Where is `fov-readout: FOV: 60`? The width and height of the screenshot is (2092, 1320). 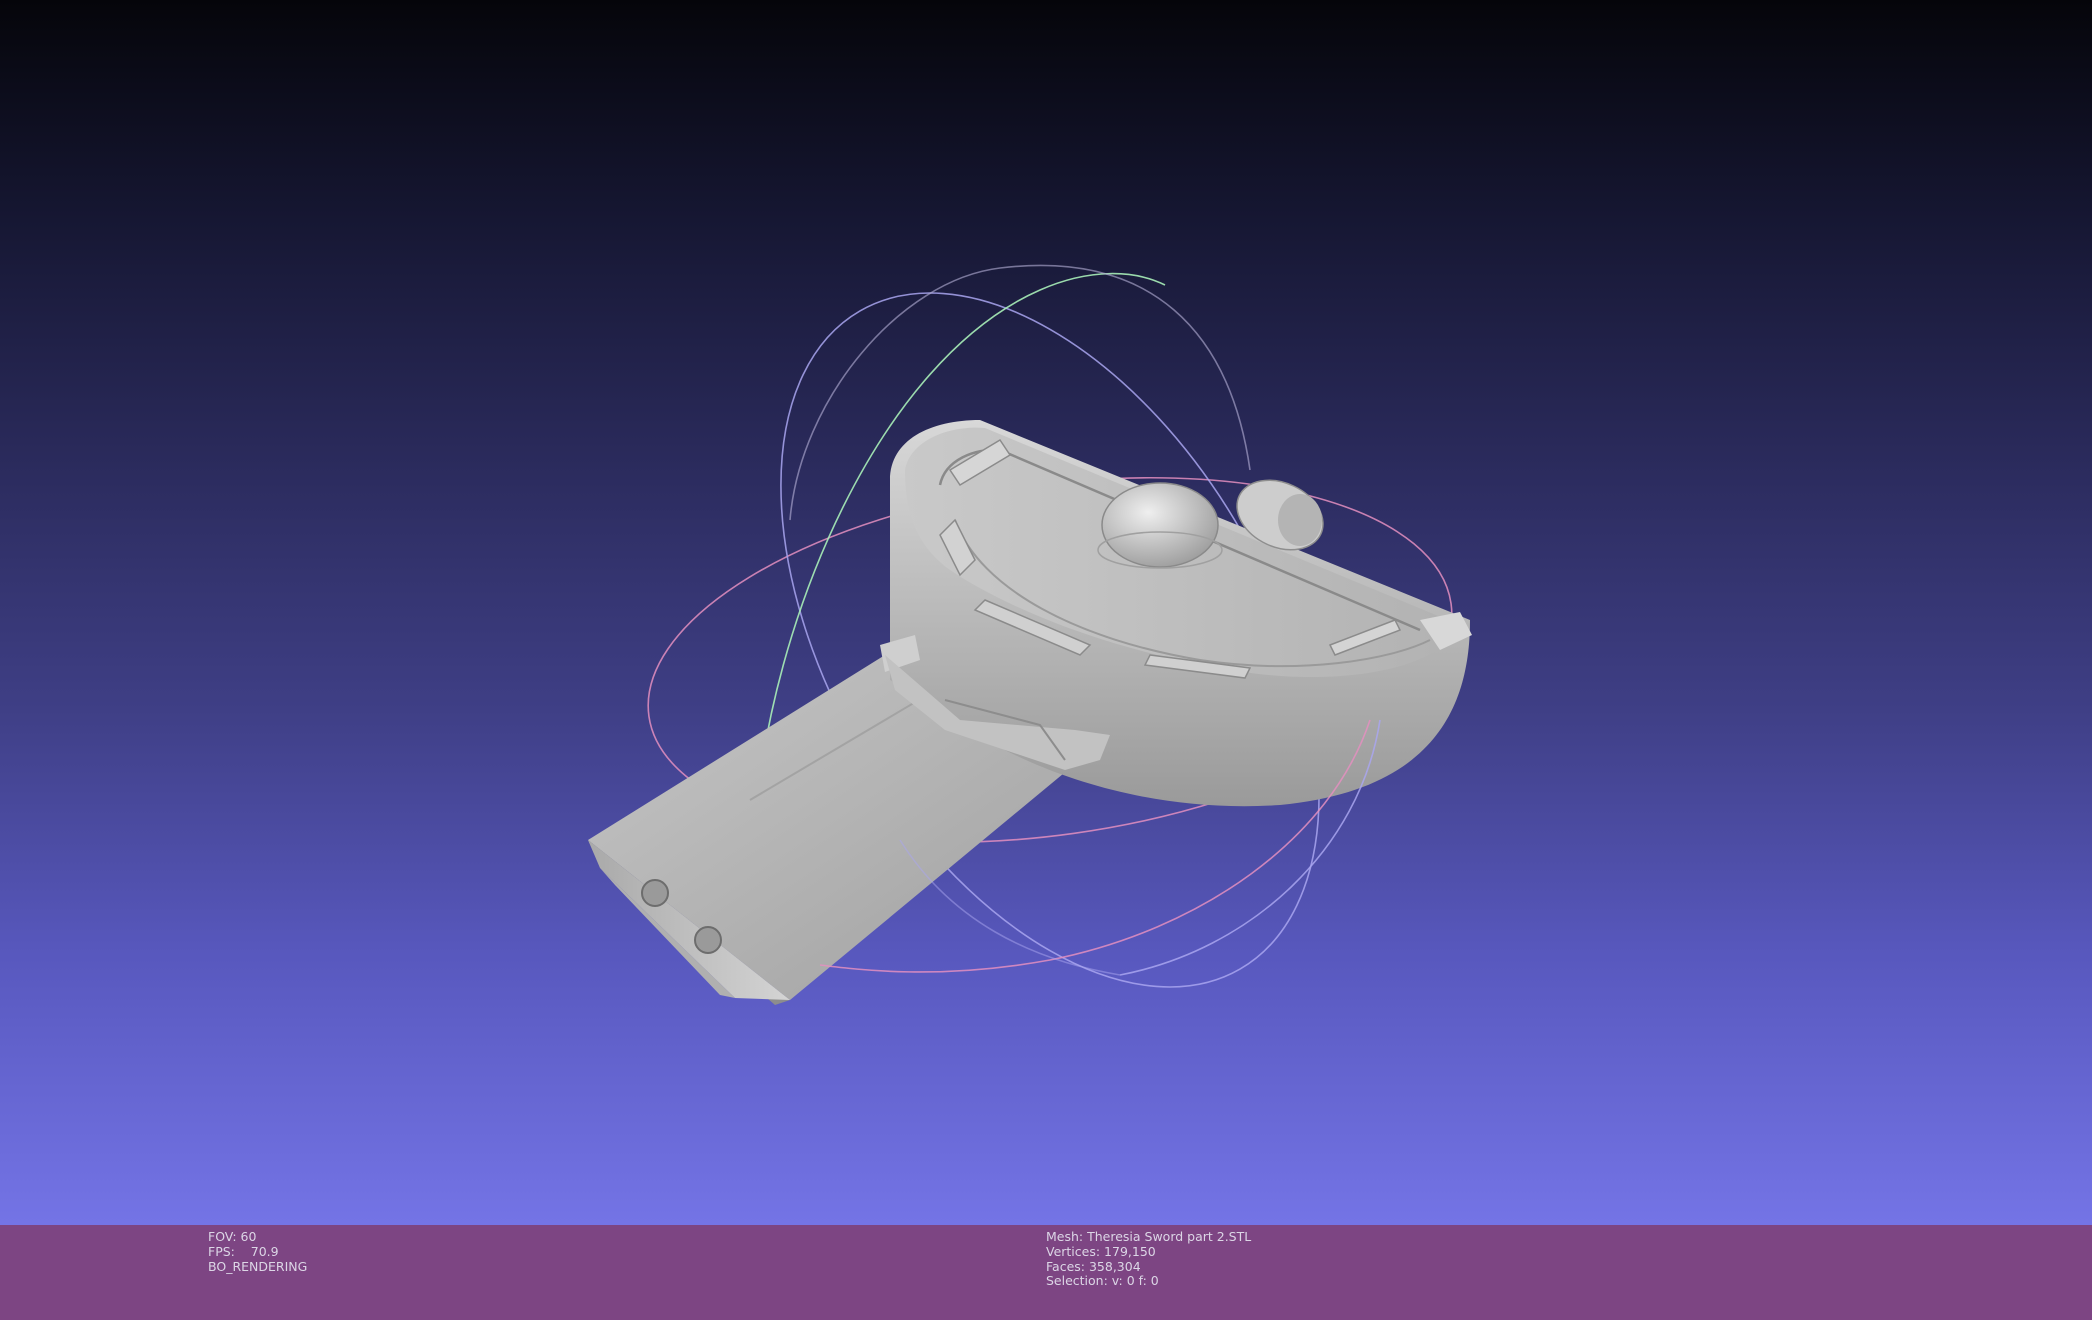 fov-readout: FOV: 60 is located at coordinates (232, 1236).